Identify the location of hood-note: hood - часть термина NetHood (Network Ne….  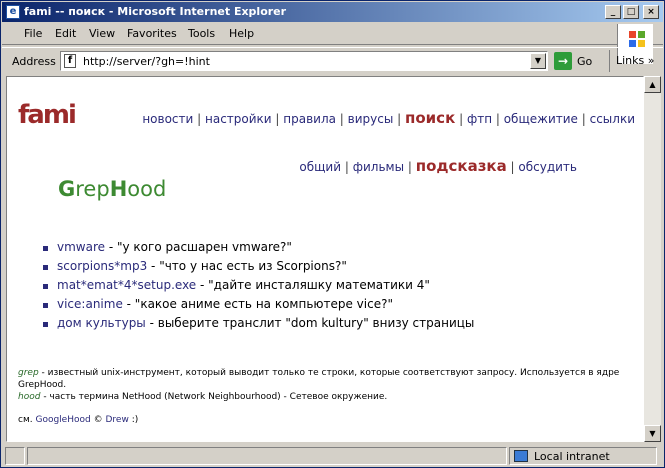
(328, 397).